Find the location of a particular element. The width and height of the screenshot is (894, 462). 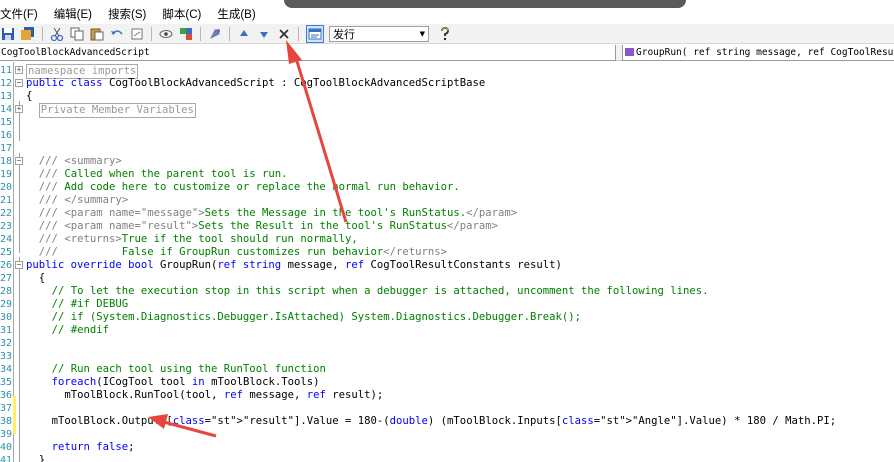

line-number: 27 is located at coordinates (6, 278).